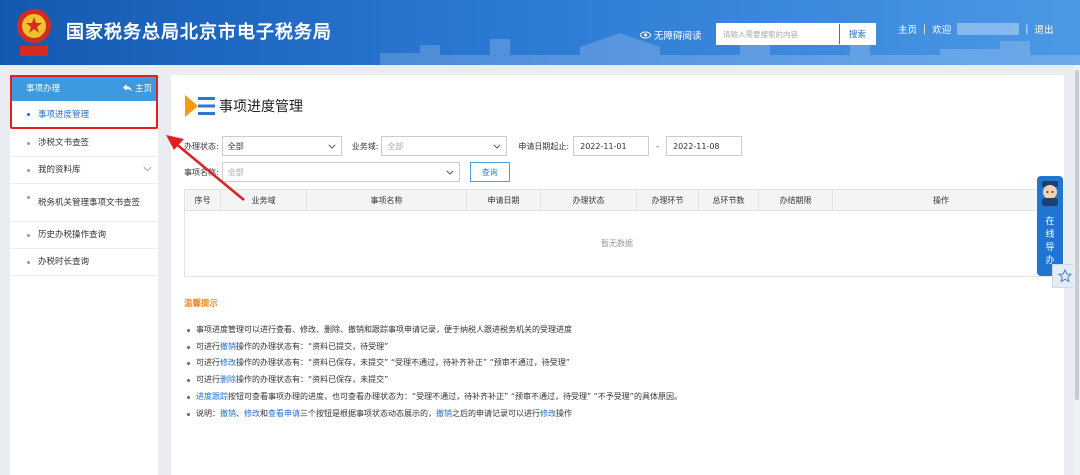 This screenshot has height=475, width=1080. Describe the element at coordinates (857, 34) in the screenshot. I see `search-button: 搜索` at that location.